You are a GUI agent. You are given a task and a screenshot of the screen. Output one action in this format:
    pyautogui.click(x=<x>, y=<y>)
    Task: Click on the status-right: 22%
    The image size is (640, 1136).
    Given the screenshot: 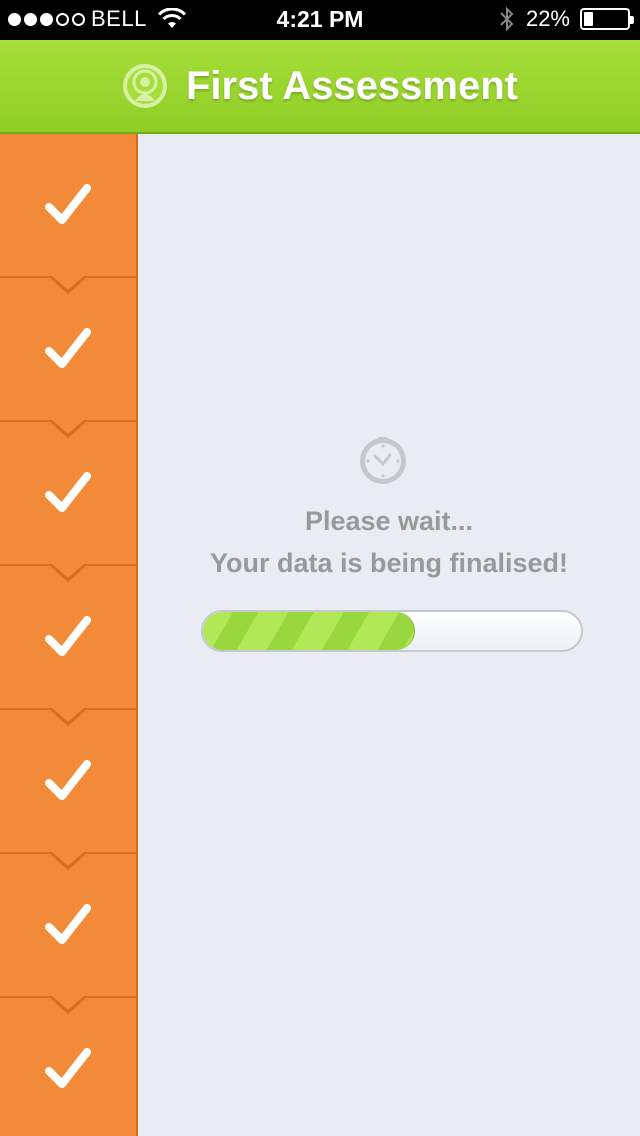 What is the action you would take?
    pyautogui.click(x=566, y=19)
    